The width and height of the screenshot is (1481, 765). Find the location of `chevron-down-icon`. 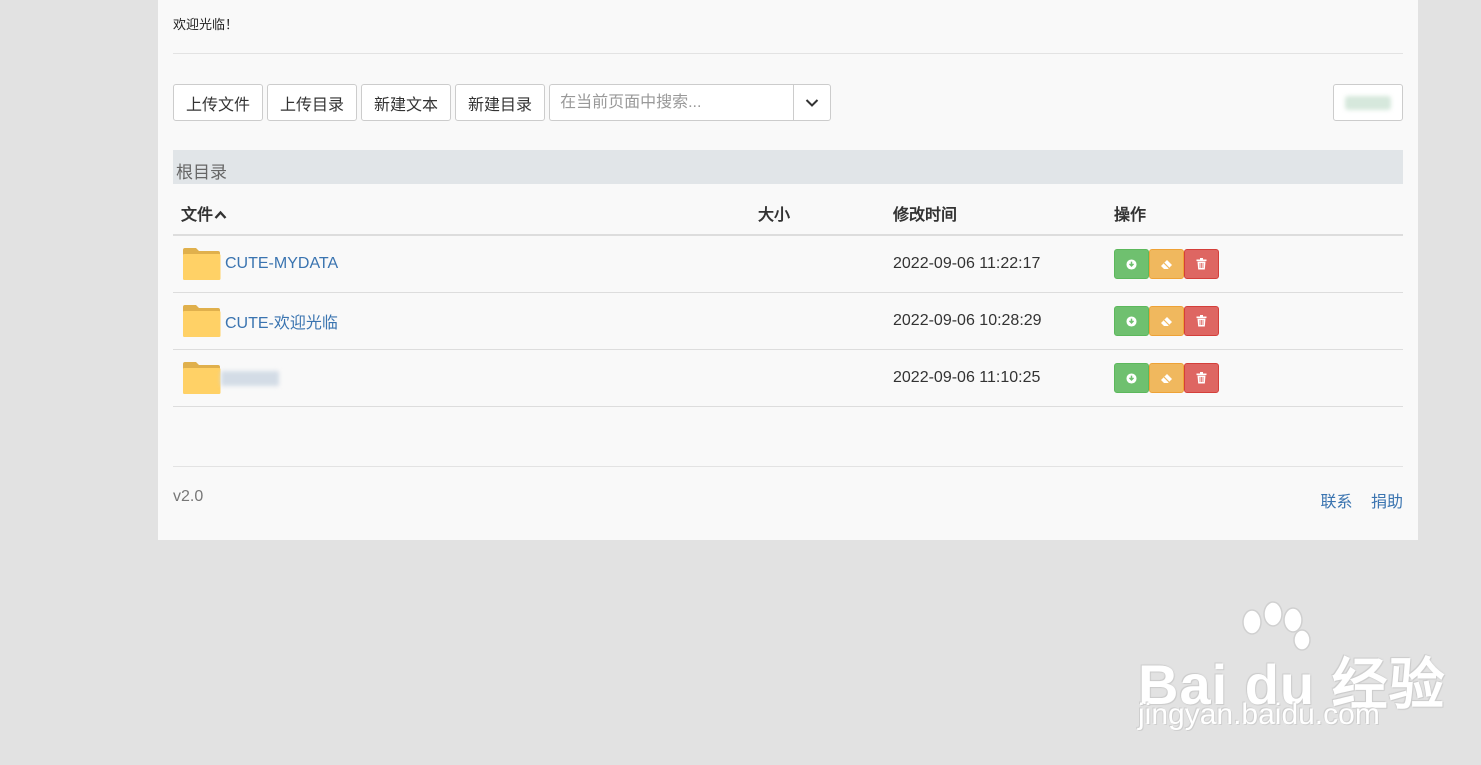

chevron-down-icon is located at coordinates (812, 102).